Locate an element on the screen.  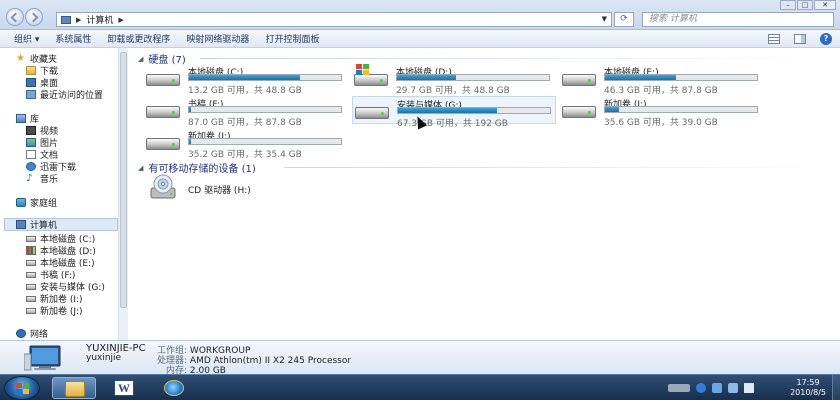
drive-space-info: 35.2 GB 可用，共 35.4 GB is located at coordinates (245, 155).